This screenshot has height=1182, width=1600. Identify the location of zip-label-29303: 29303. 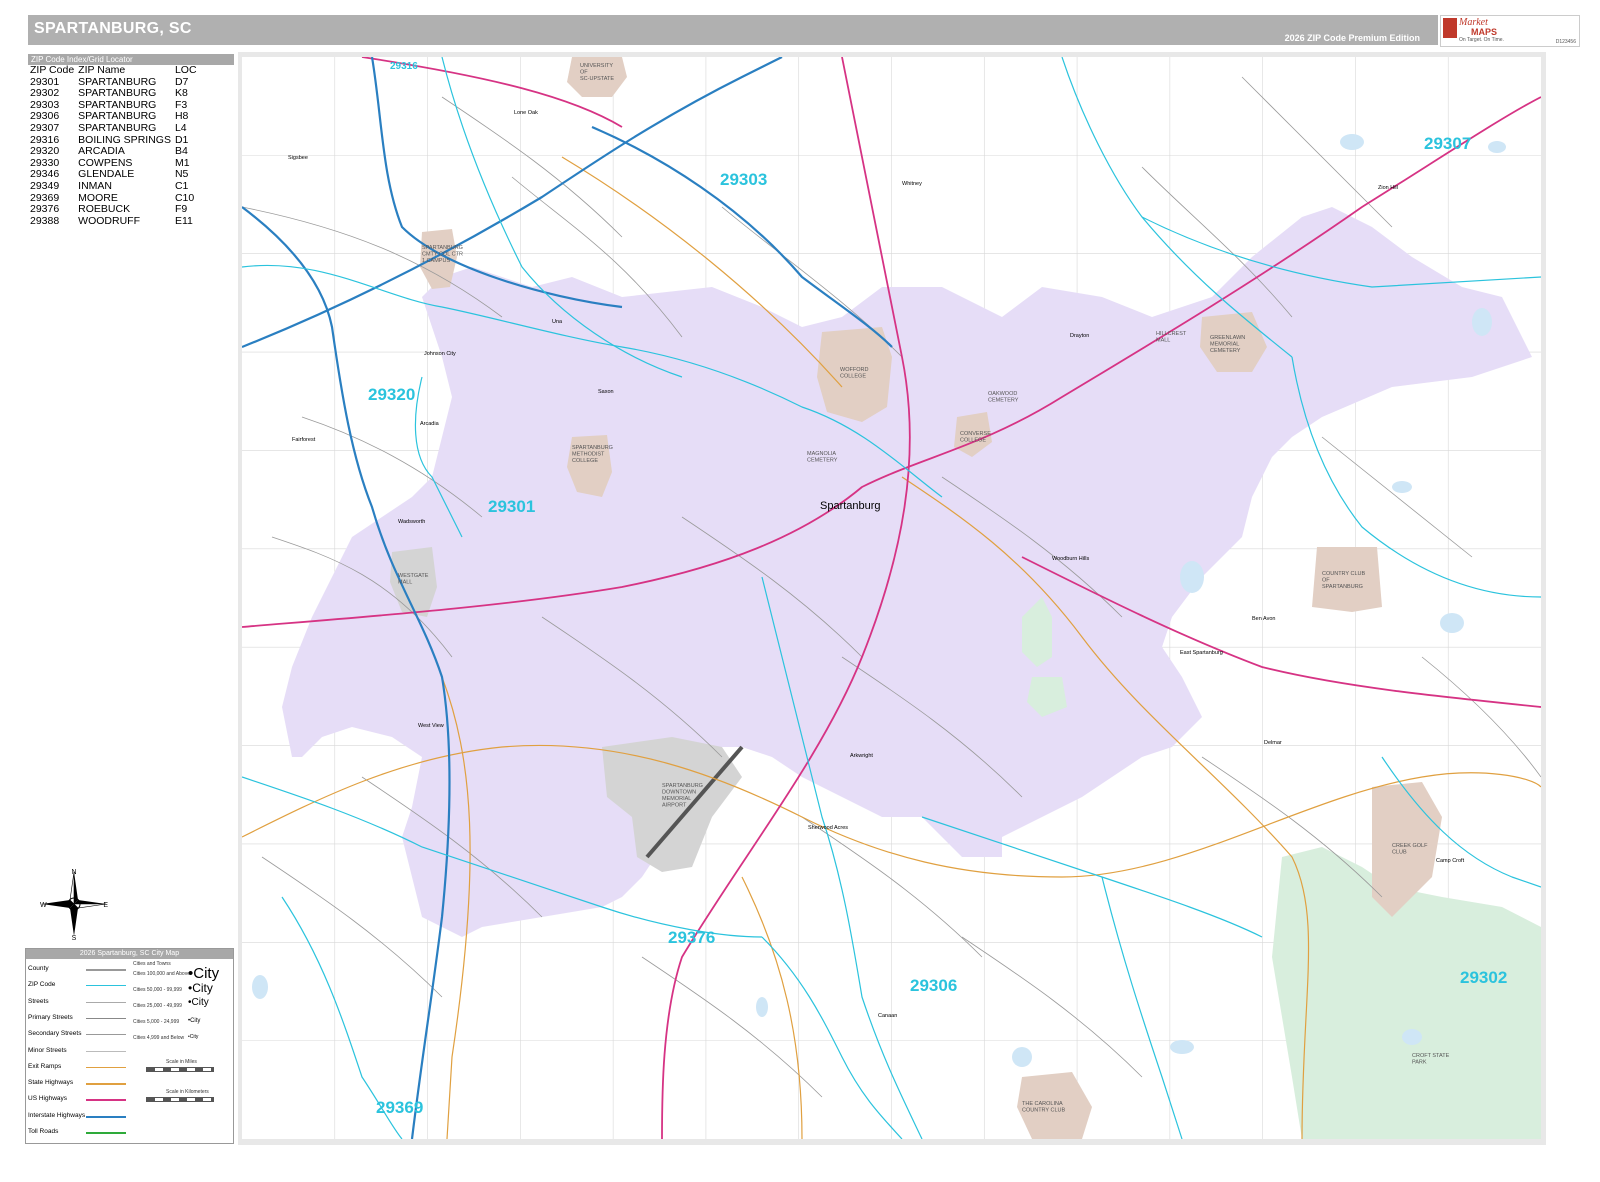
(743, 179).